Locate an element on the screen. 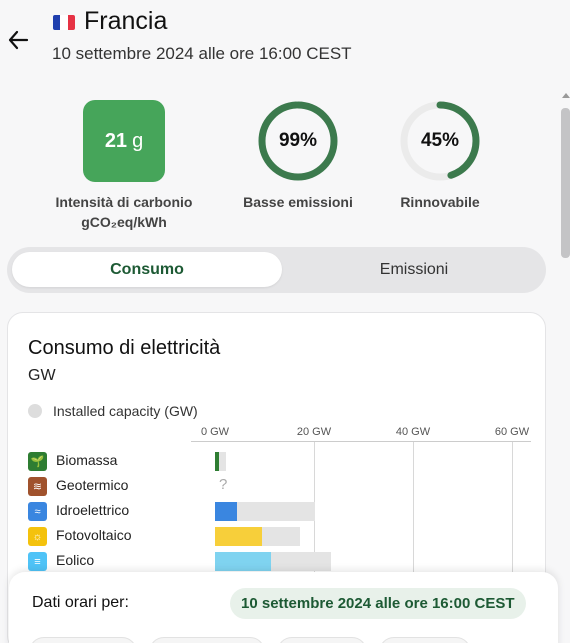 This screenshot has width=570, height=643. source-row-biomassa: 🌱 Biomassa is located at coordinates (278, 461).